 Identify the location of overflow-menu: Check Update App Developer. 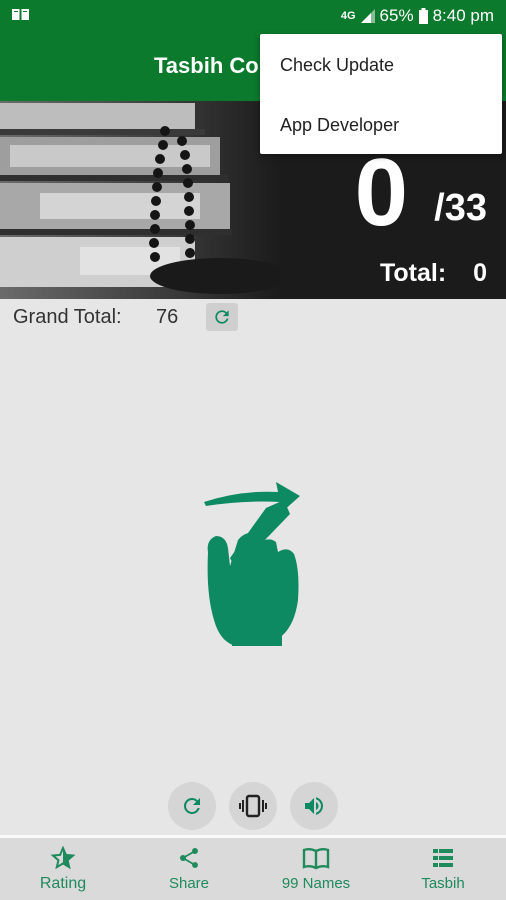
(381, 94).